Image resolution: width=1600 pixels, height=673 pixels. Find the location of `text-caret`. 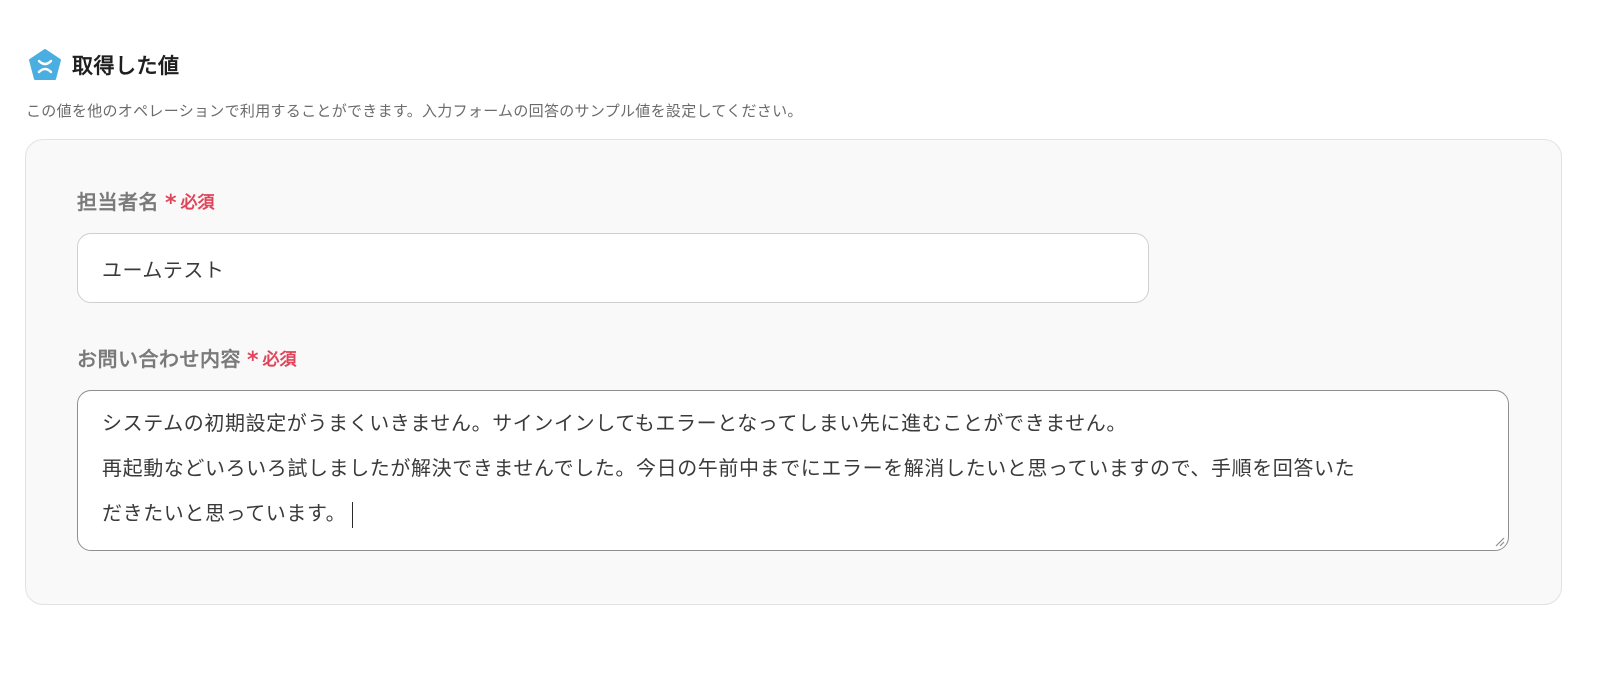

text-caret is located at coordinates (353, 514).